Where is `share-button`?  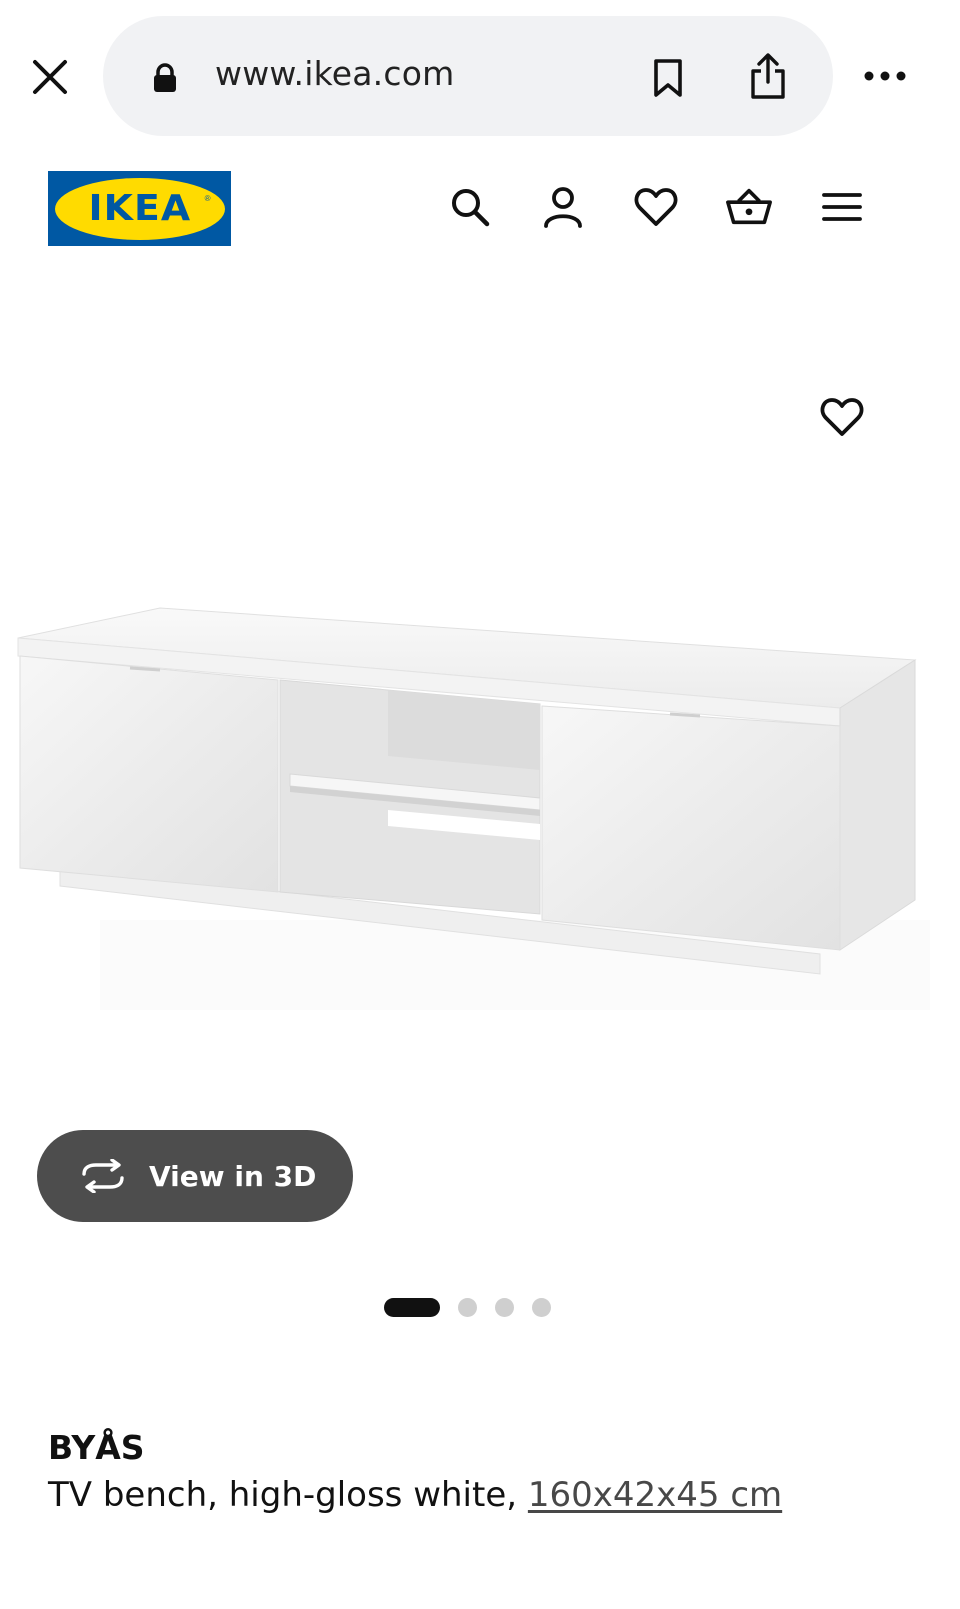
share-button is located at coordinates (768, 76).